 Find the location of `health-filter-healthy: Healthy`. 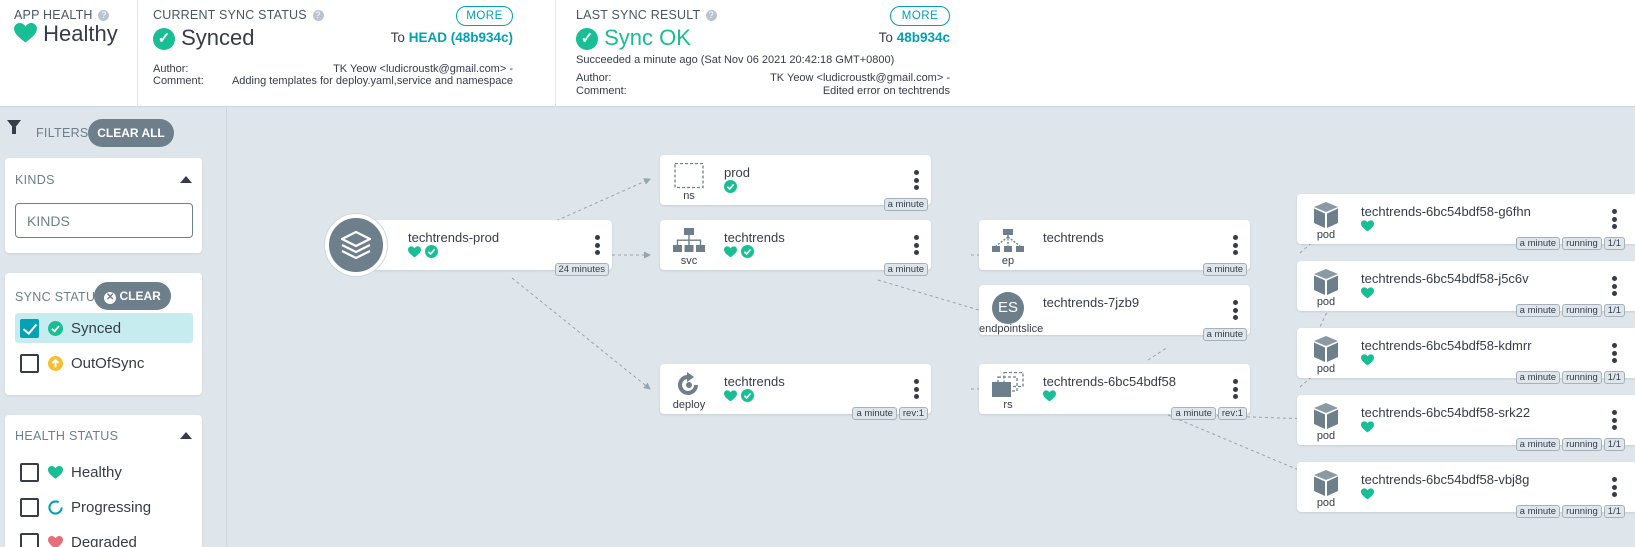

health-filter-healthy: Healthy is located at coordinates (104, 472).